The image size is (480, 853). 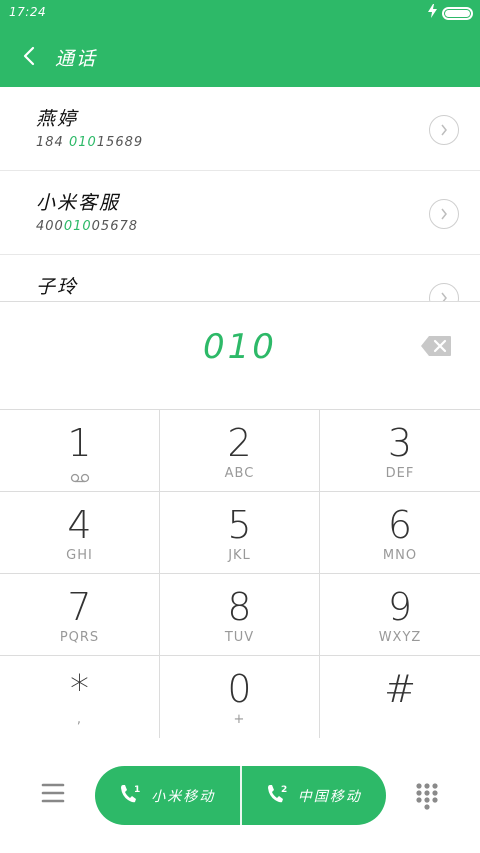 I want to click on key-digit: 7, so click(x=79, y=607).